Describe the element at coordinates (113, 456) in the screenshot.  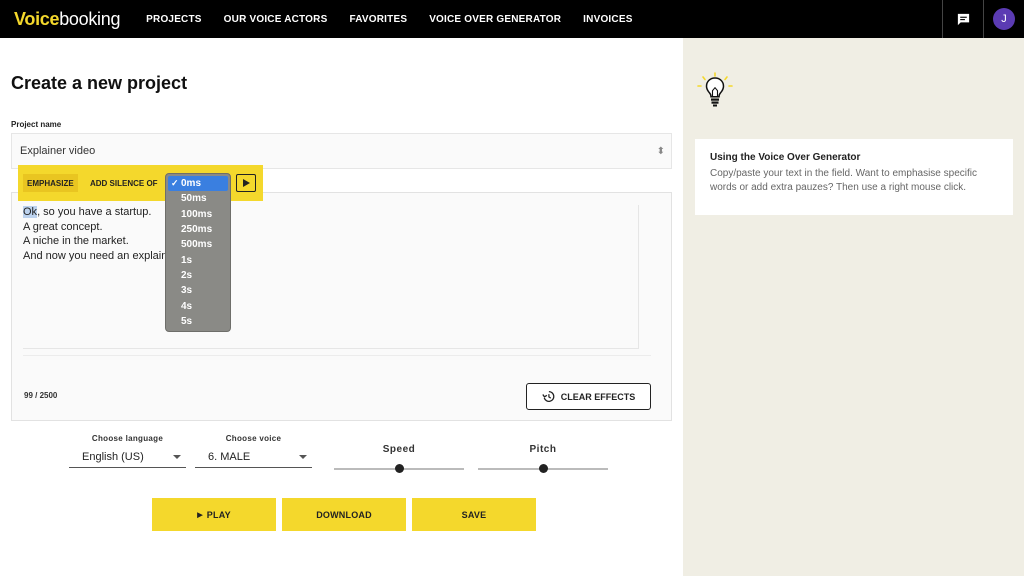
I see `language-value: English (US)` at that location.